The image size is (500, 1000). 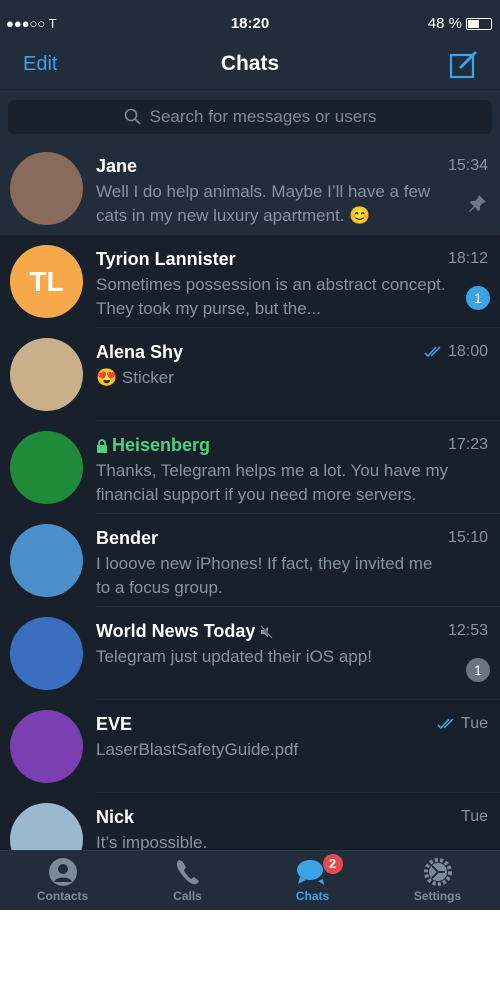 I want to click on chat-name: Tyrion Lannister, so click(x=166, y=259).